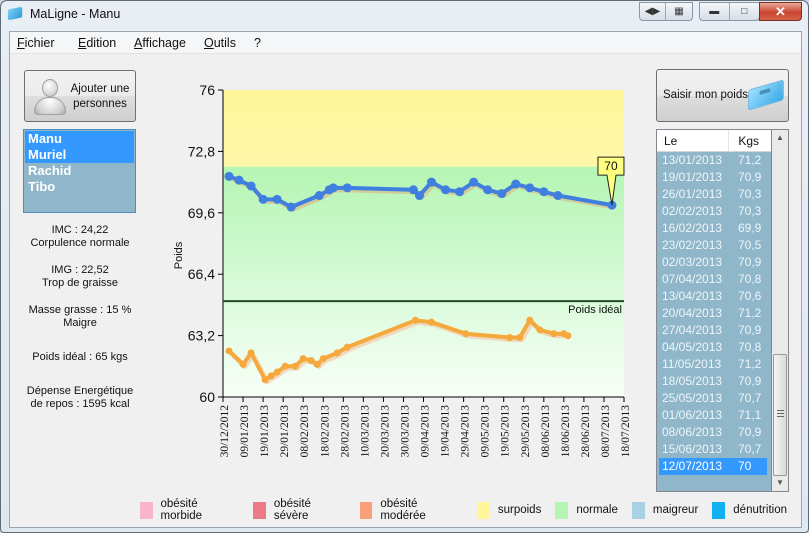 The image size is (809, 533). I want to click on person-item-tibo: Tibo, so click(79, 187).